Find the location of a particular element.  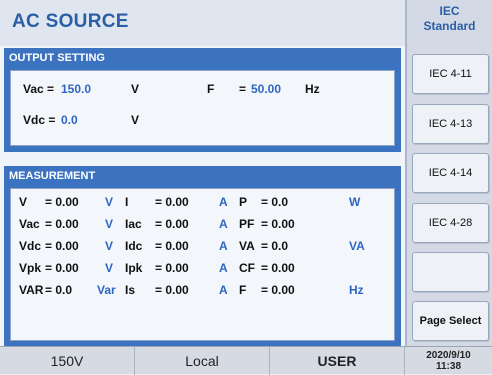

meas-label: Iac is located at coordinates (133, 224).